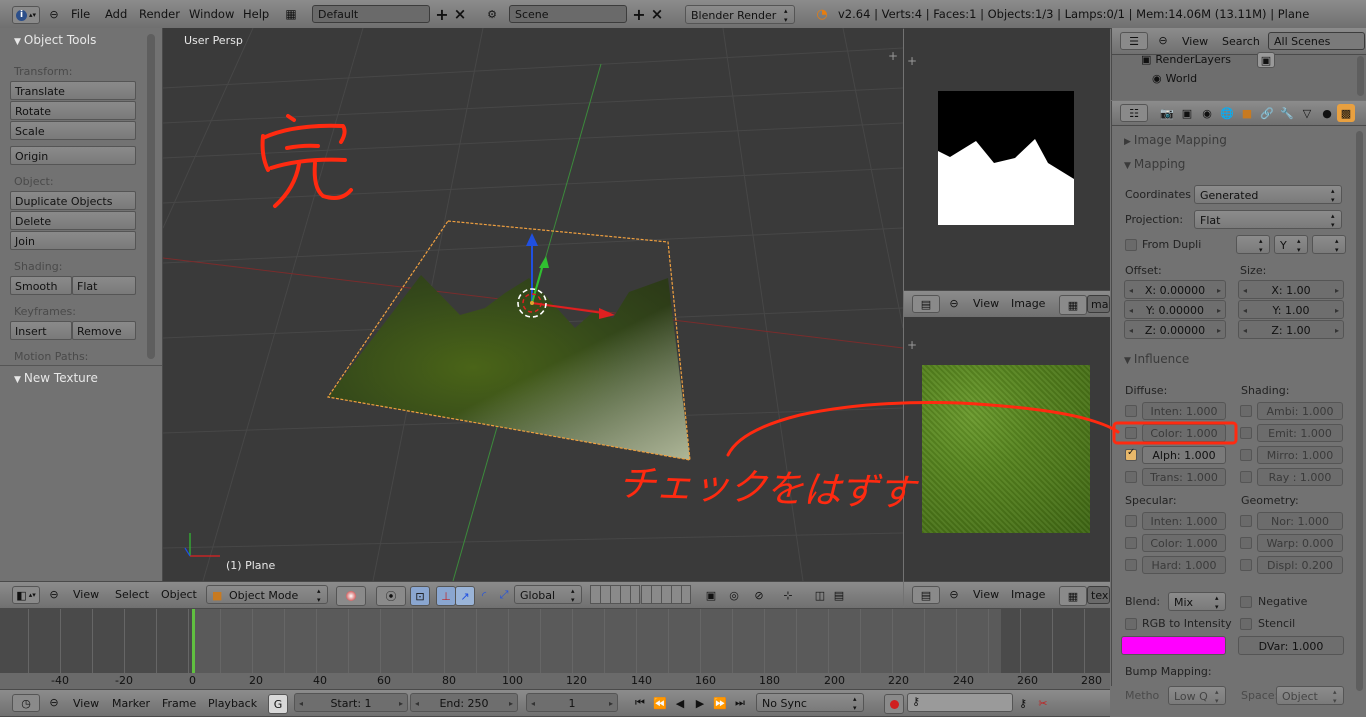  Describe the element at coordinates (1184, 477) in the screenshot. I see `translucency-field: Trans: 1.000` at that location.